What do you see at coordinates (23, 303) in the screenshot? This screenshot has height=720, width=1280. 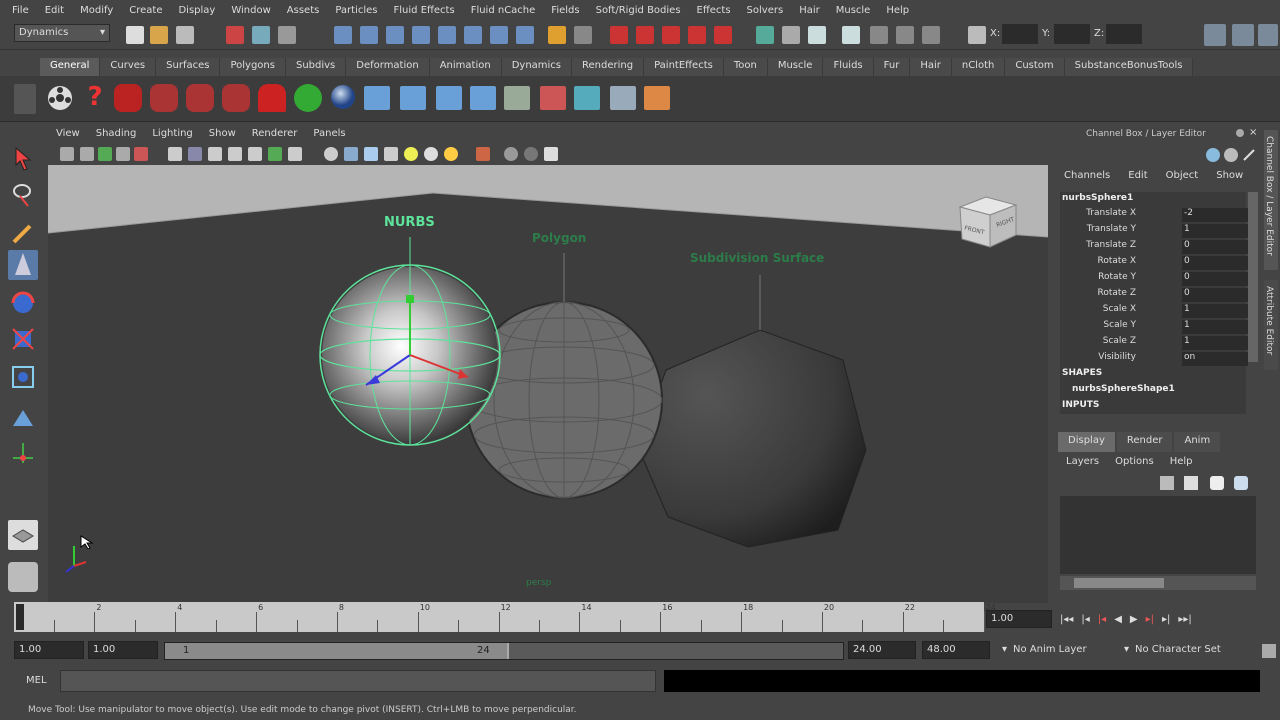 I see `rotate-tool-icon` at bounding box center [23, 303].